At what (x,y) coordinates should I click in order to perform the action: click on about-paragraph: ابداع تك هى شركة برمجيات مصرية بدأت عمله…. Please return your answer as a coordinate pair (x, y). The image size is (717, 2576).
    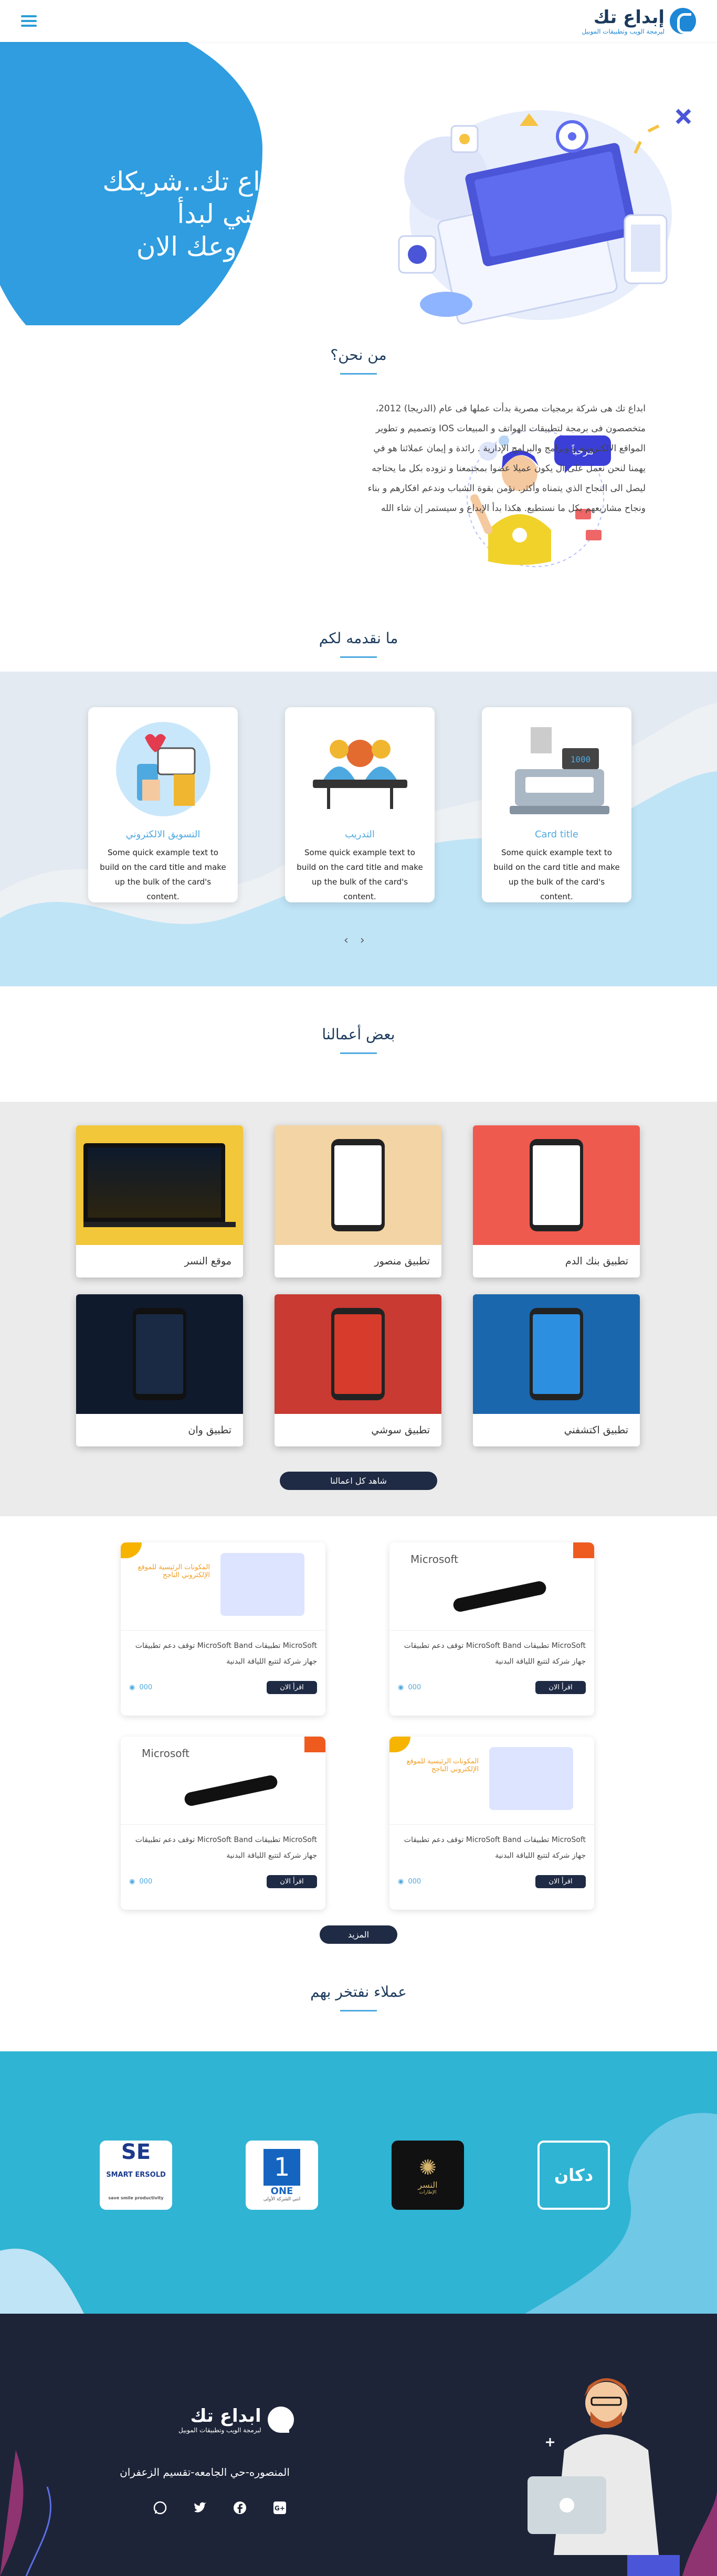
    Looking at the image, I should click on (506, 458).